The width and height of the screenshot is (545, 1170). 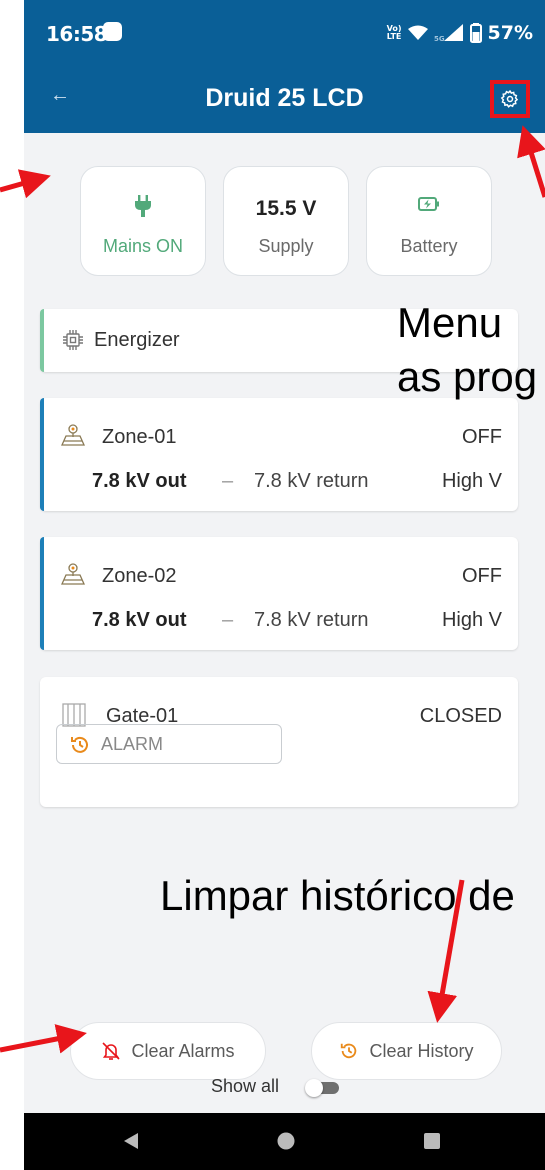 I want to click on arrow-to-clear-history, so click(x=446, y=951).